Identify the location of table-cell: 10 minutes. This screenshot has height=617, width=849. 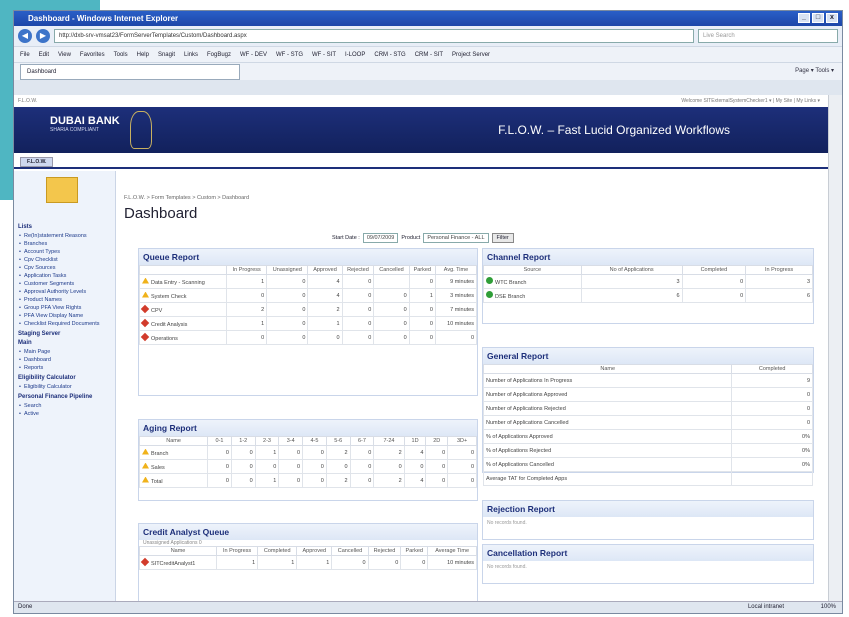
(452, 562).